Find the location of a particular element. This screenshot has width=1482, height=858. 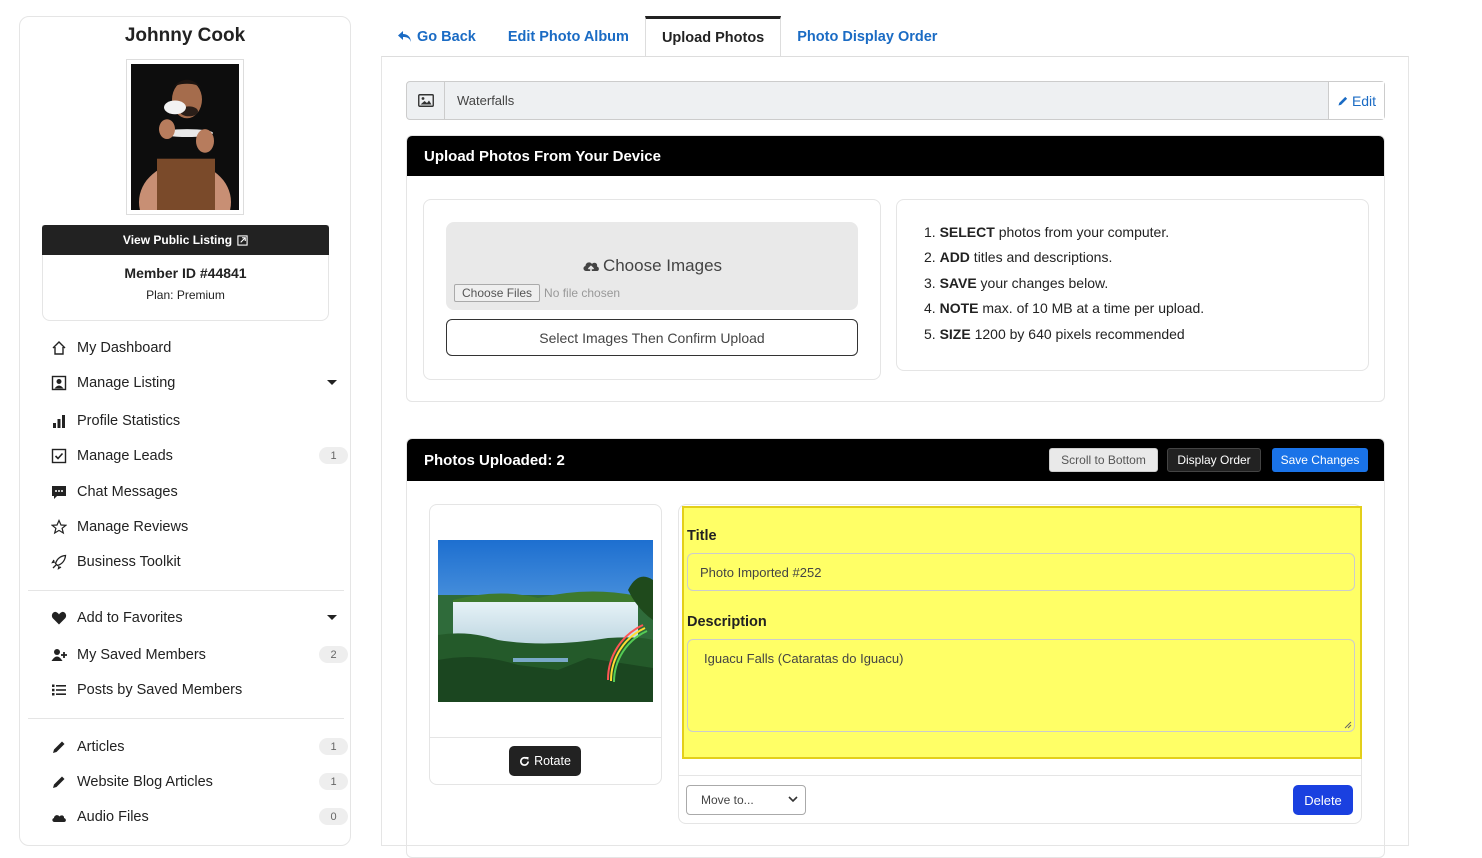

nav-label: My Saved Members is located at coordinates (141, 655).